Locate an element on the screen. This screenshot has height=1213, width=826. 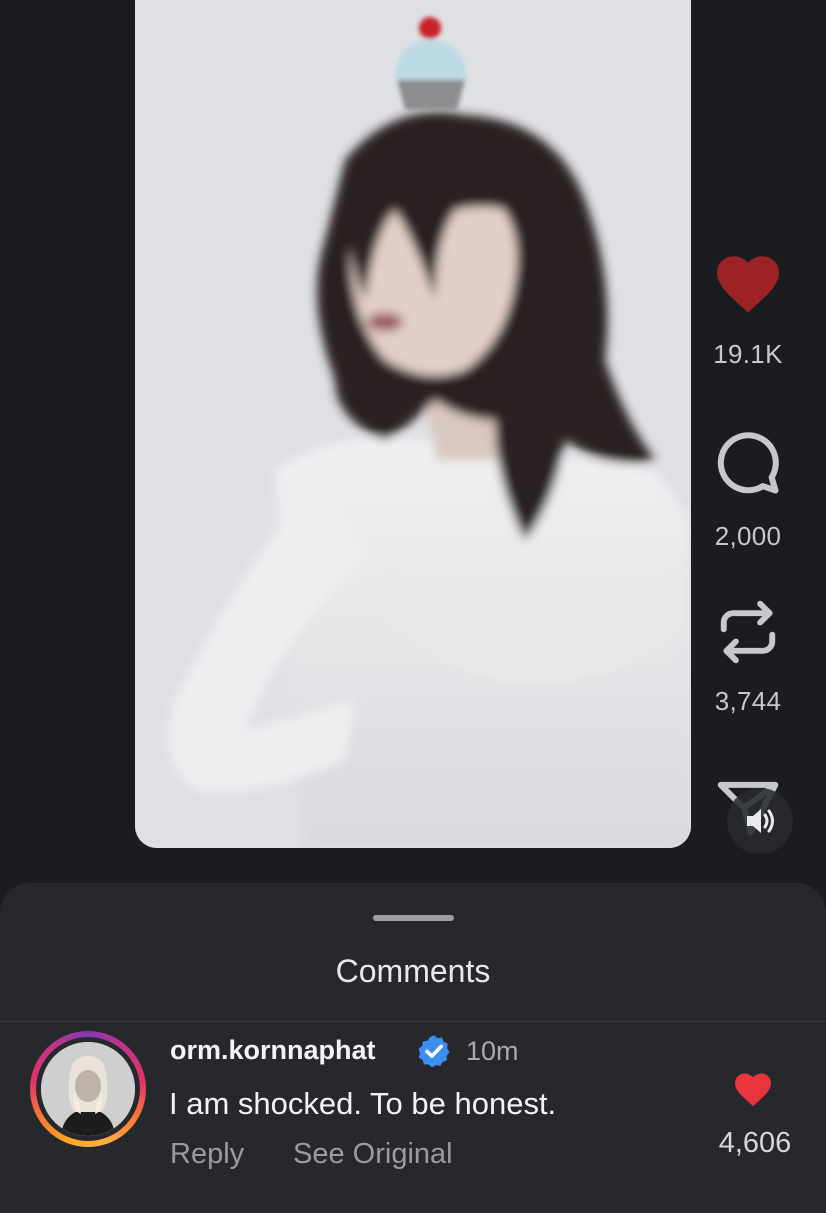
sound-toggle-button is located at coordinates (760, 821).